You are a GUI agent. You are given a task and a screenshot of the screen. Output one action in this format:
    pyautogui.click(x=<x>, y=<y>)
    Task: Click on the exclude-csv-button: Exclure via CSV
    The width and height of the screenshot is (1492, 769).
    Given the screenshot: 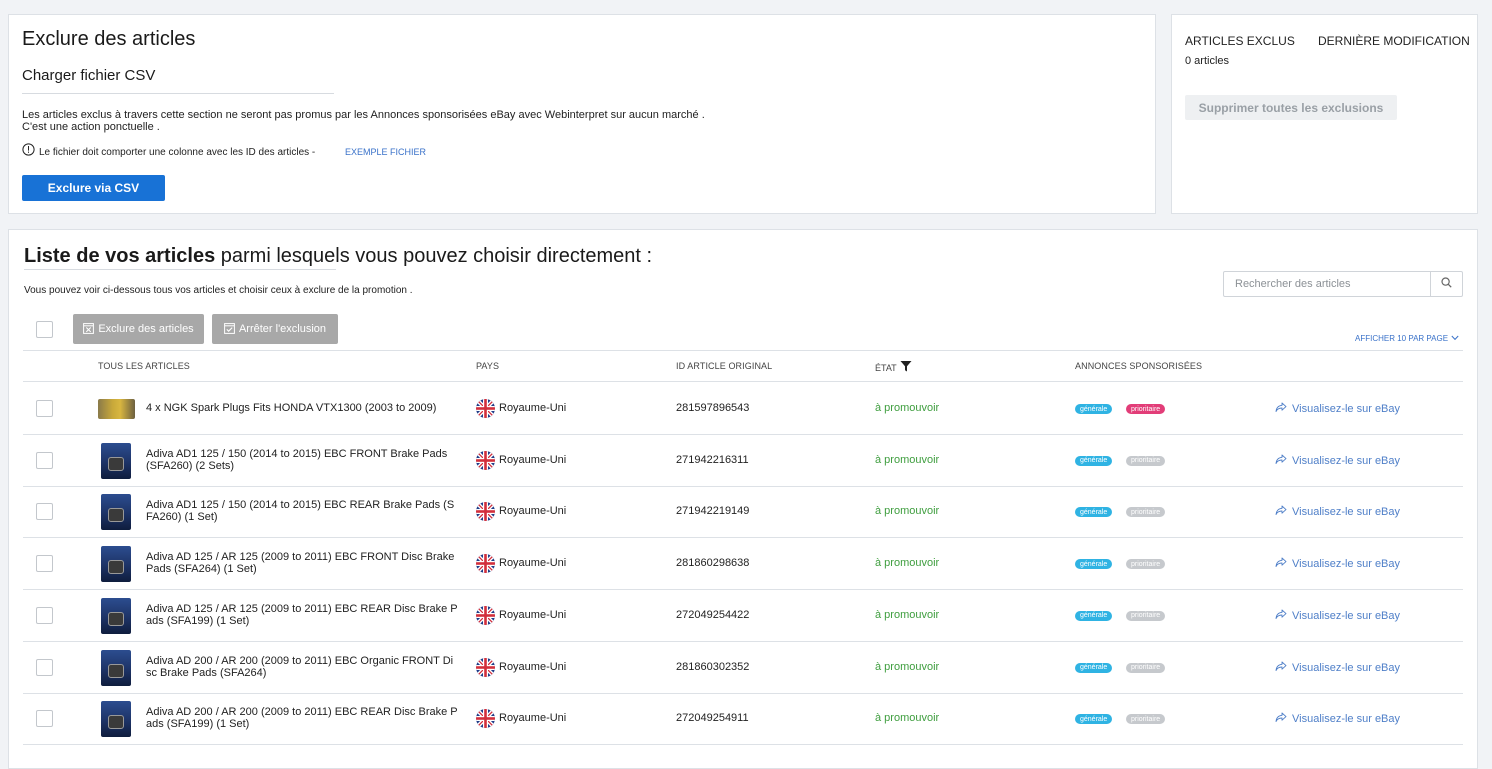 What is the action you would take?
    pyautogui.click(x=93, y=188)
    